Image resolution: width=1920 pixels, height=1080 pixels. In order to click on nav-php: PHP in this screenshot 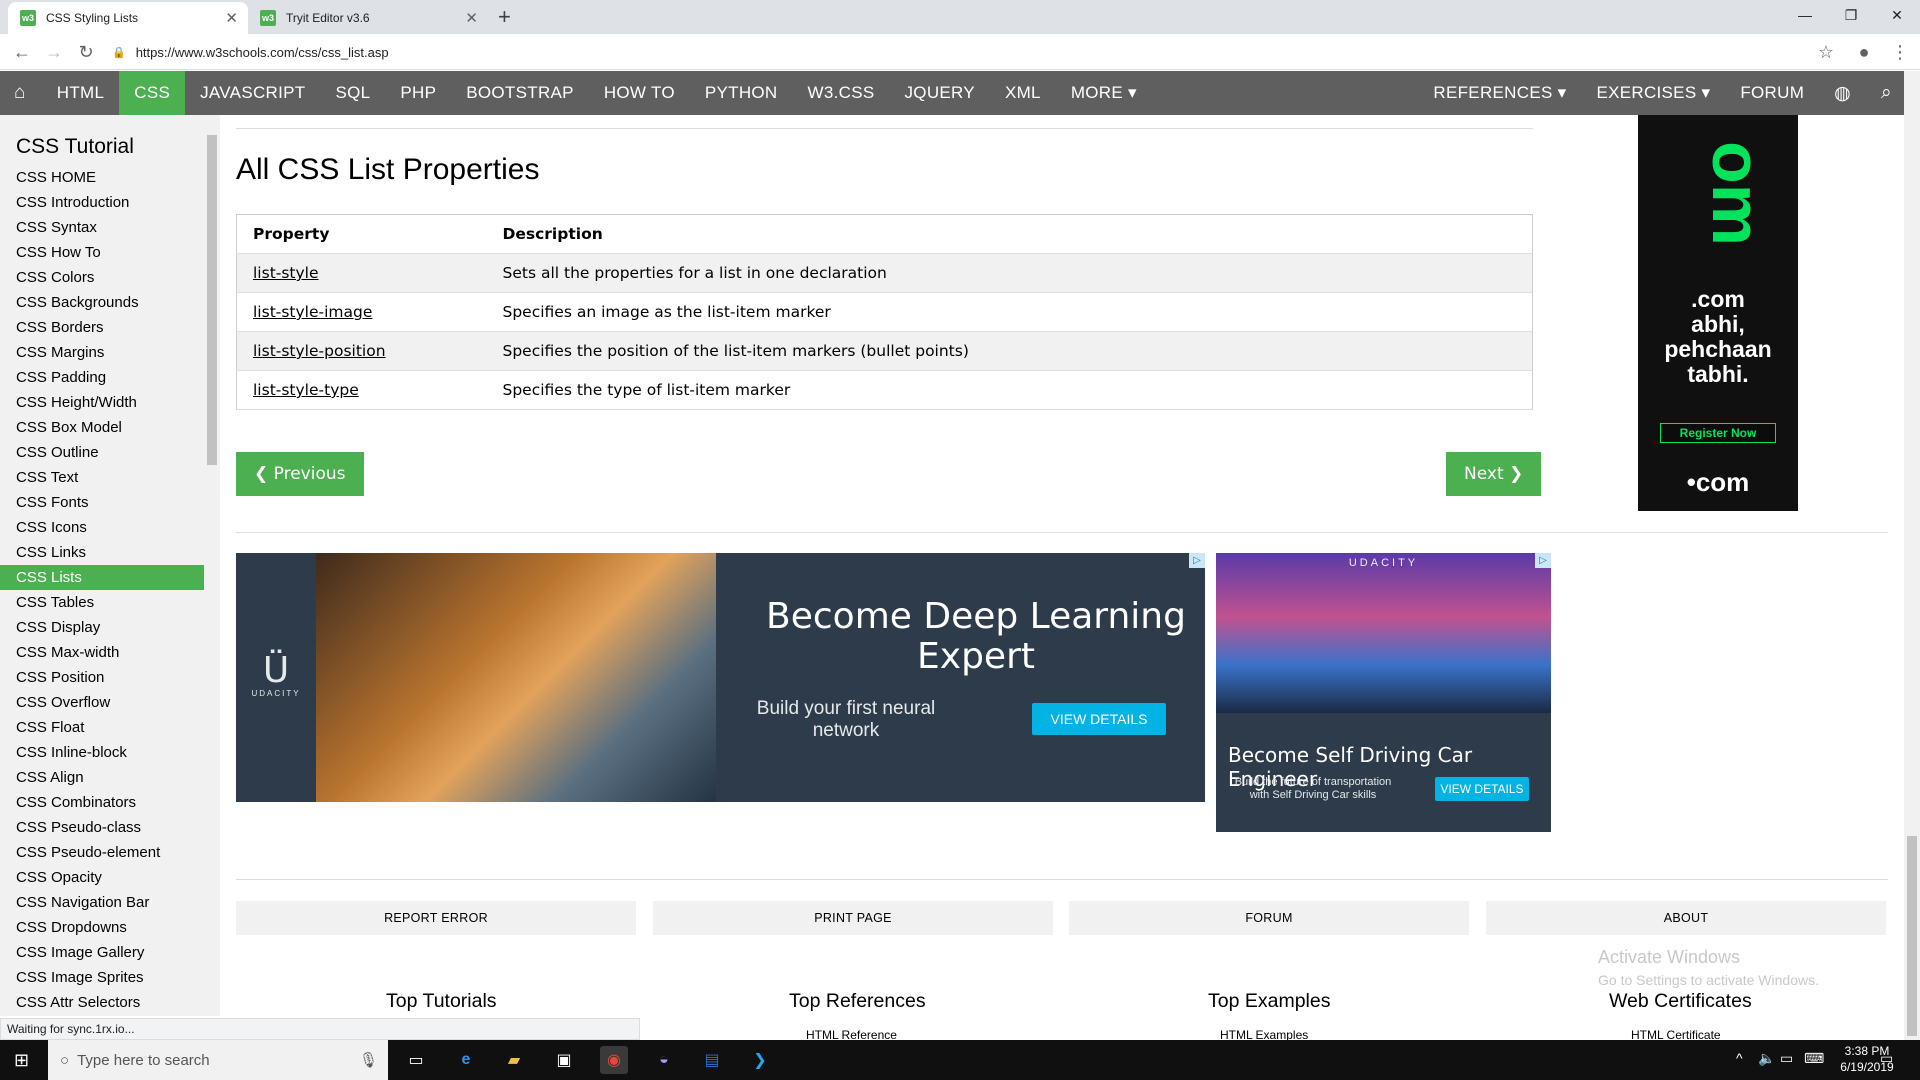, I will do `click(418, 93)`.